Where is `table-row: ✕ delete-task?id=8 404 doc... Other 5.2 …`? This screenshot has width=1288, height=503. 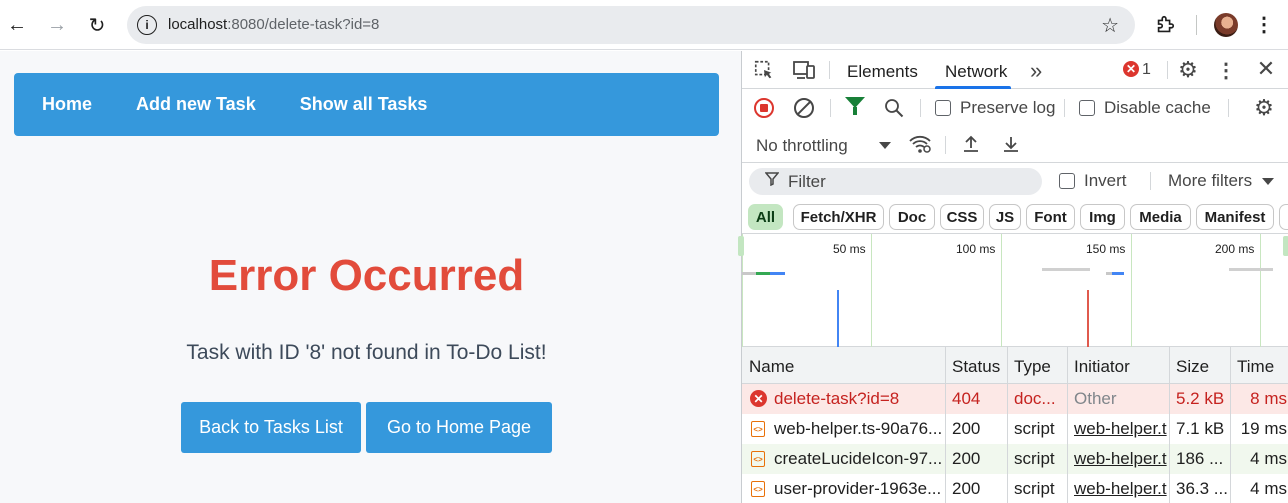 table-row: ✕ delete-task?id=8 404 doc... Other 5.2 … is located at coordinates (1015, 399).